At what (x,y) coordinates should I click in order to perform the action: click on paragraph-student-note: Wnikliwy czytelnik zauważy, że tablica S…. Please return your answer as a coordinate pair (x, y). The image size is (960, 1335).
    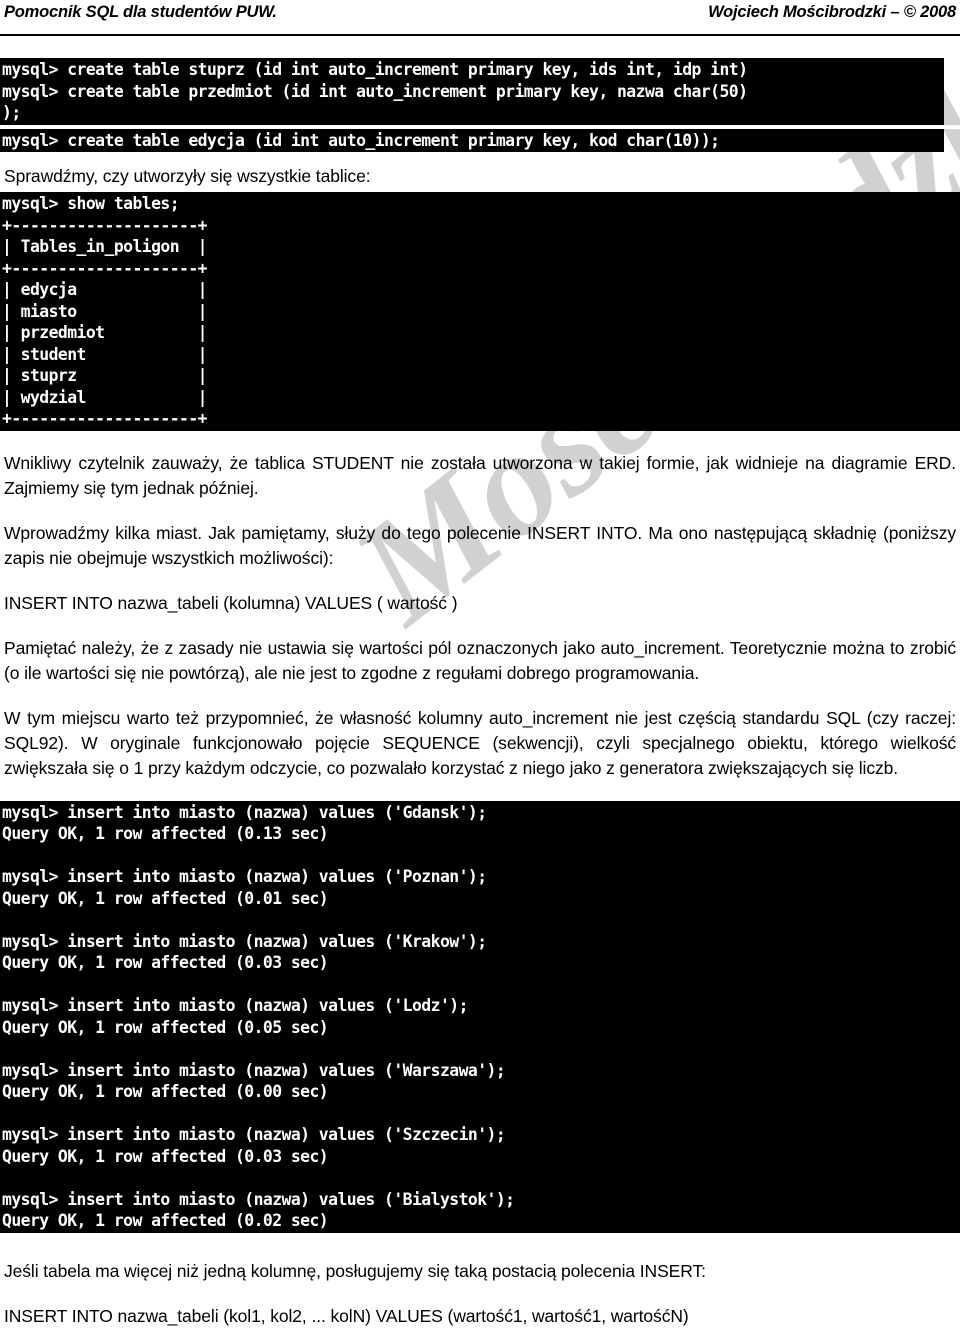
    Looking at the image, I should click on (480, 475).